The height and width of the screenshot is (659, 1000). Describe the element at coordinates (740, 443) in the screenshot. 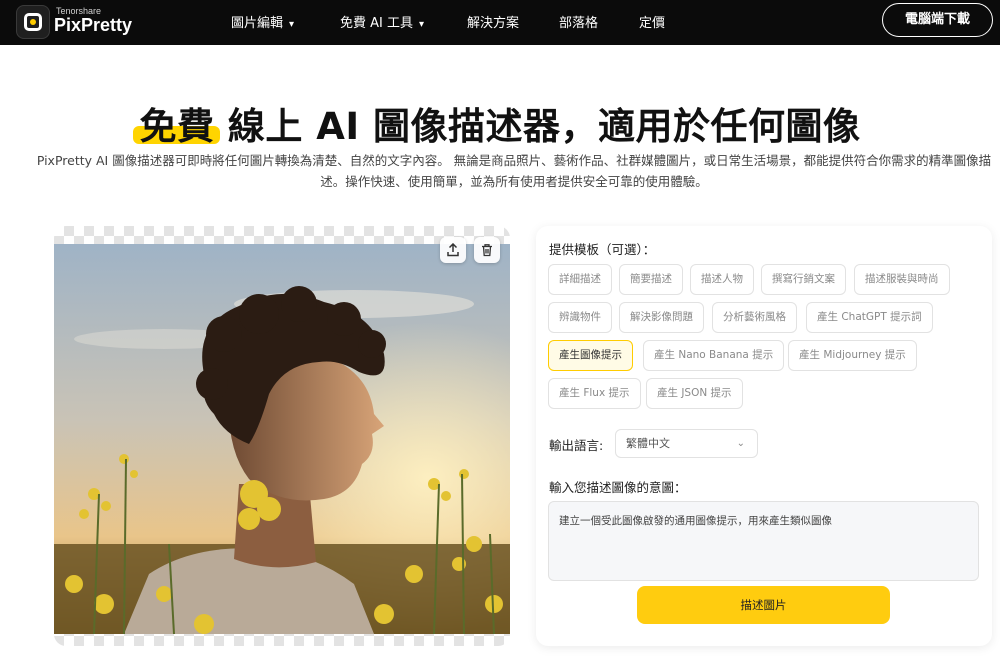

I see `chevron-down-icon: ⌄` at that location.